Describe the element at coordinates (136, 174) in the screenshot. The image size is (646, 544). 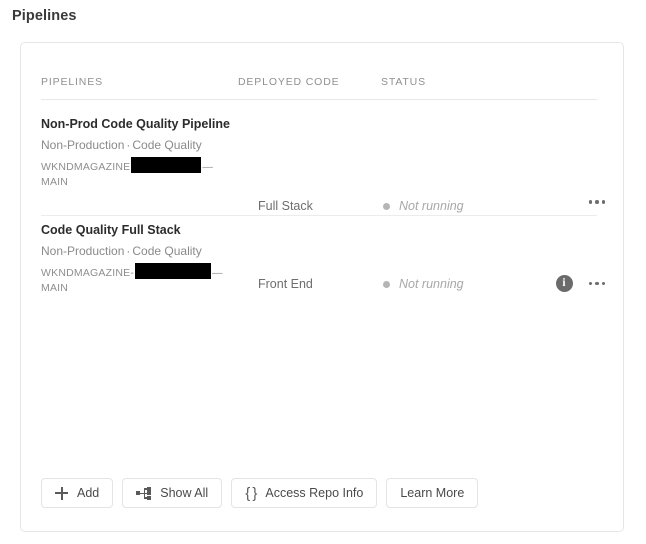
I see `pipeline-repo: WKNDMAGAZINE — MAIN` at that location.